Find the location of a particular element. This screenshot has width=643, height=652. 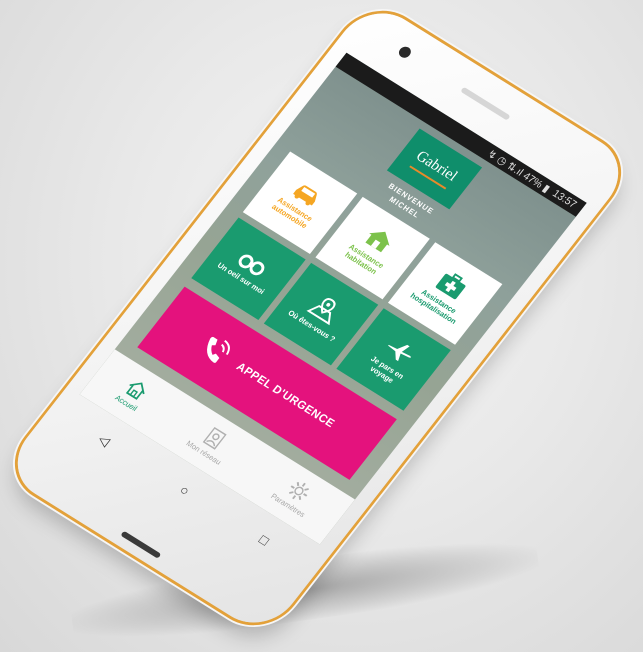

tab-mon-reseau: Mon réseau is located at coordinates (211, 443).